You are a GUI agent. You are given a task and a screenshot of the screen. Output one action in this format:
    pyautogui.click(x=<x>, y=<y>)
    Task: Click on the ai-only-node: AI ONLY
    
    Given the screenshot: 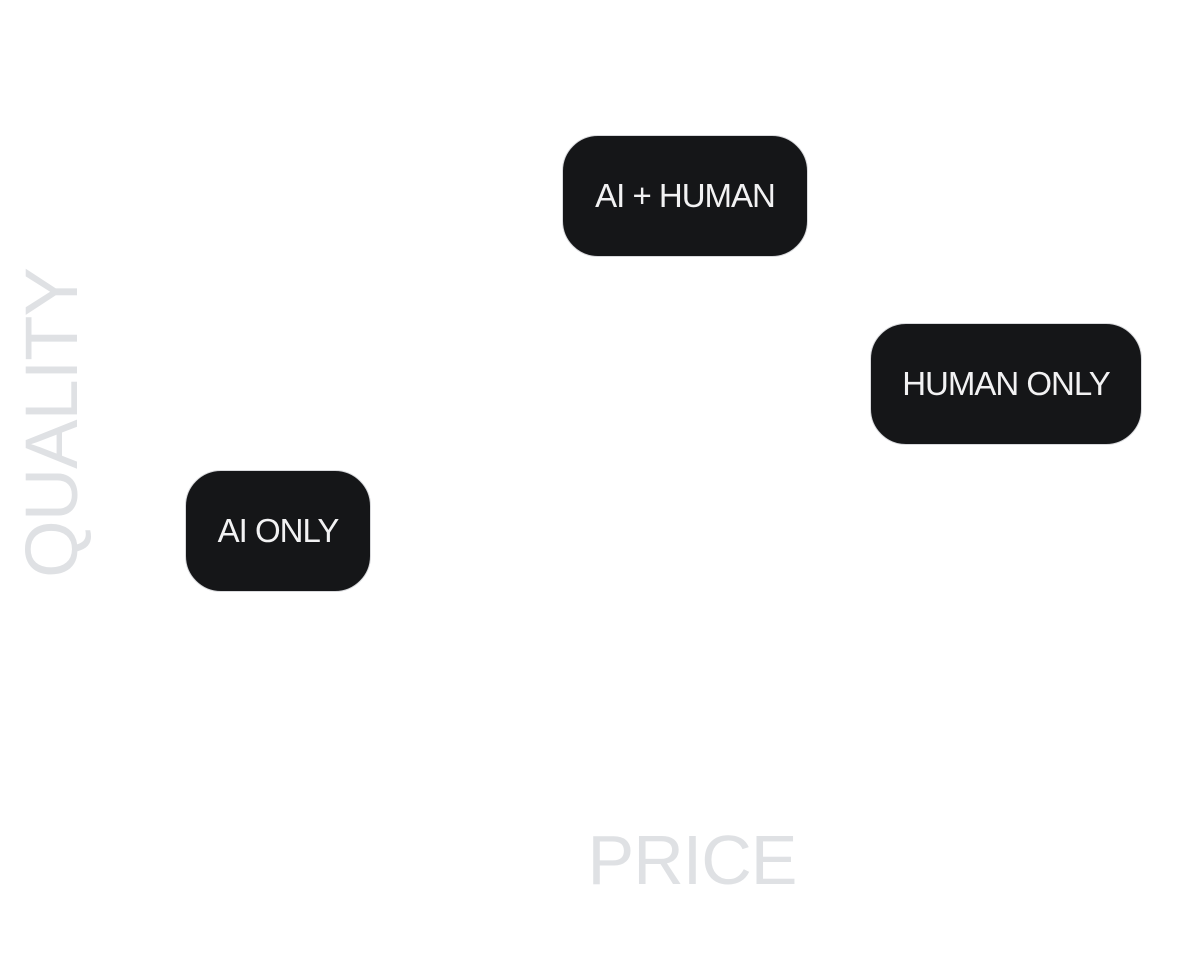 What is the action you would take?
    pyautogui.click(x=278, y=531)
    